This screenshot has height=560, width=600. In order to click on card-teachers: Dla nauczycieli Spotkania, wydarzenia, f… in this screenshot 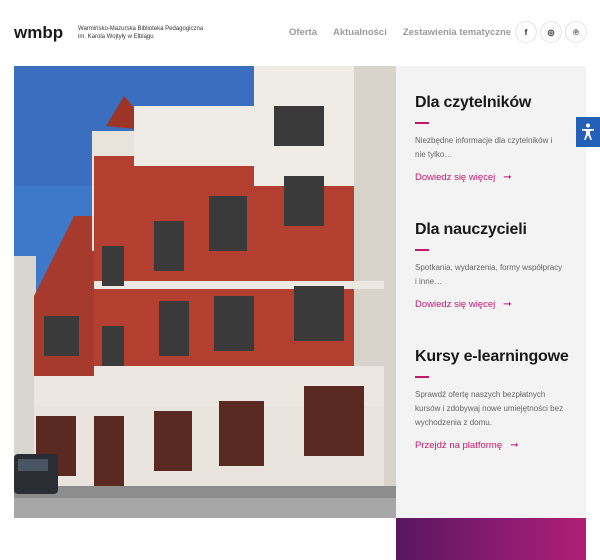, I will do `click(495, 266)`.